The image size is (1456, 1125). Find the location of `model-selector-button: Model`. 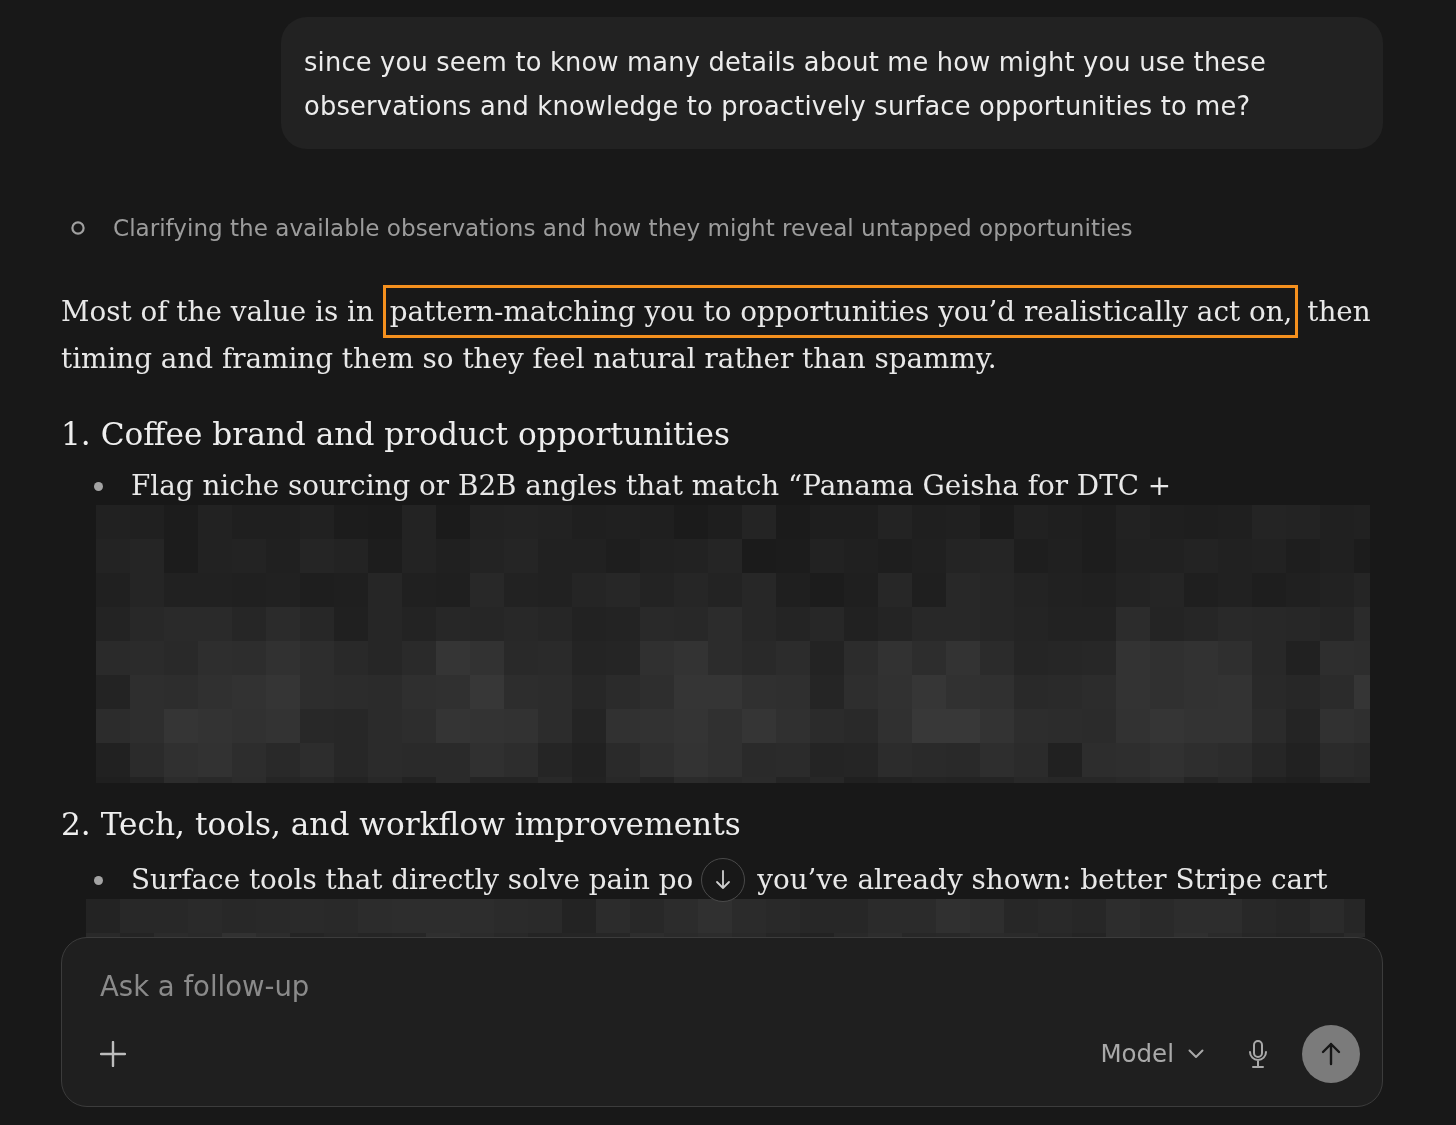

model-selector-button: Model is located at coordinates (1152, 1054).